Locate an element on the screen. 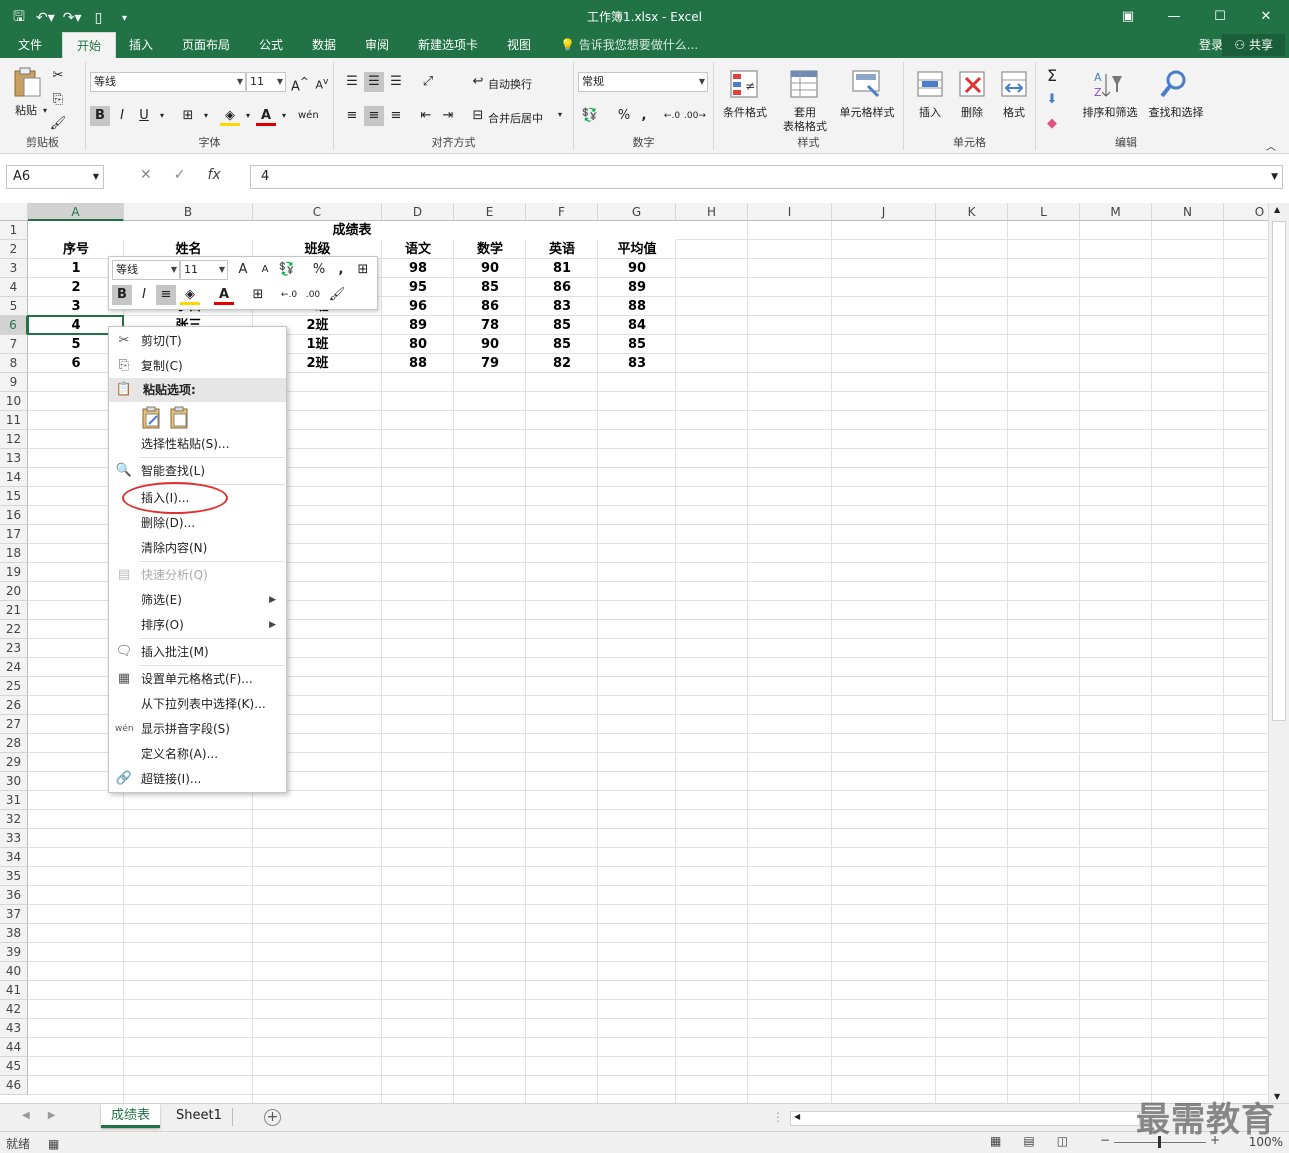 The height and width of the screenshot is (1153, 1289). bold-button: B is located at coordinates (100, 116).